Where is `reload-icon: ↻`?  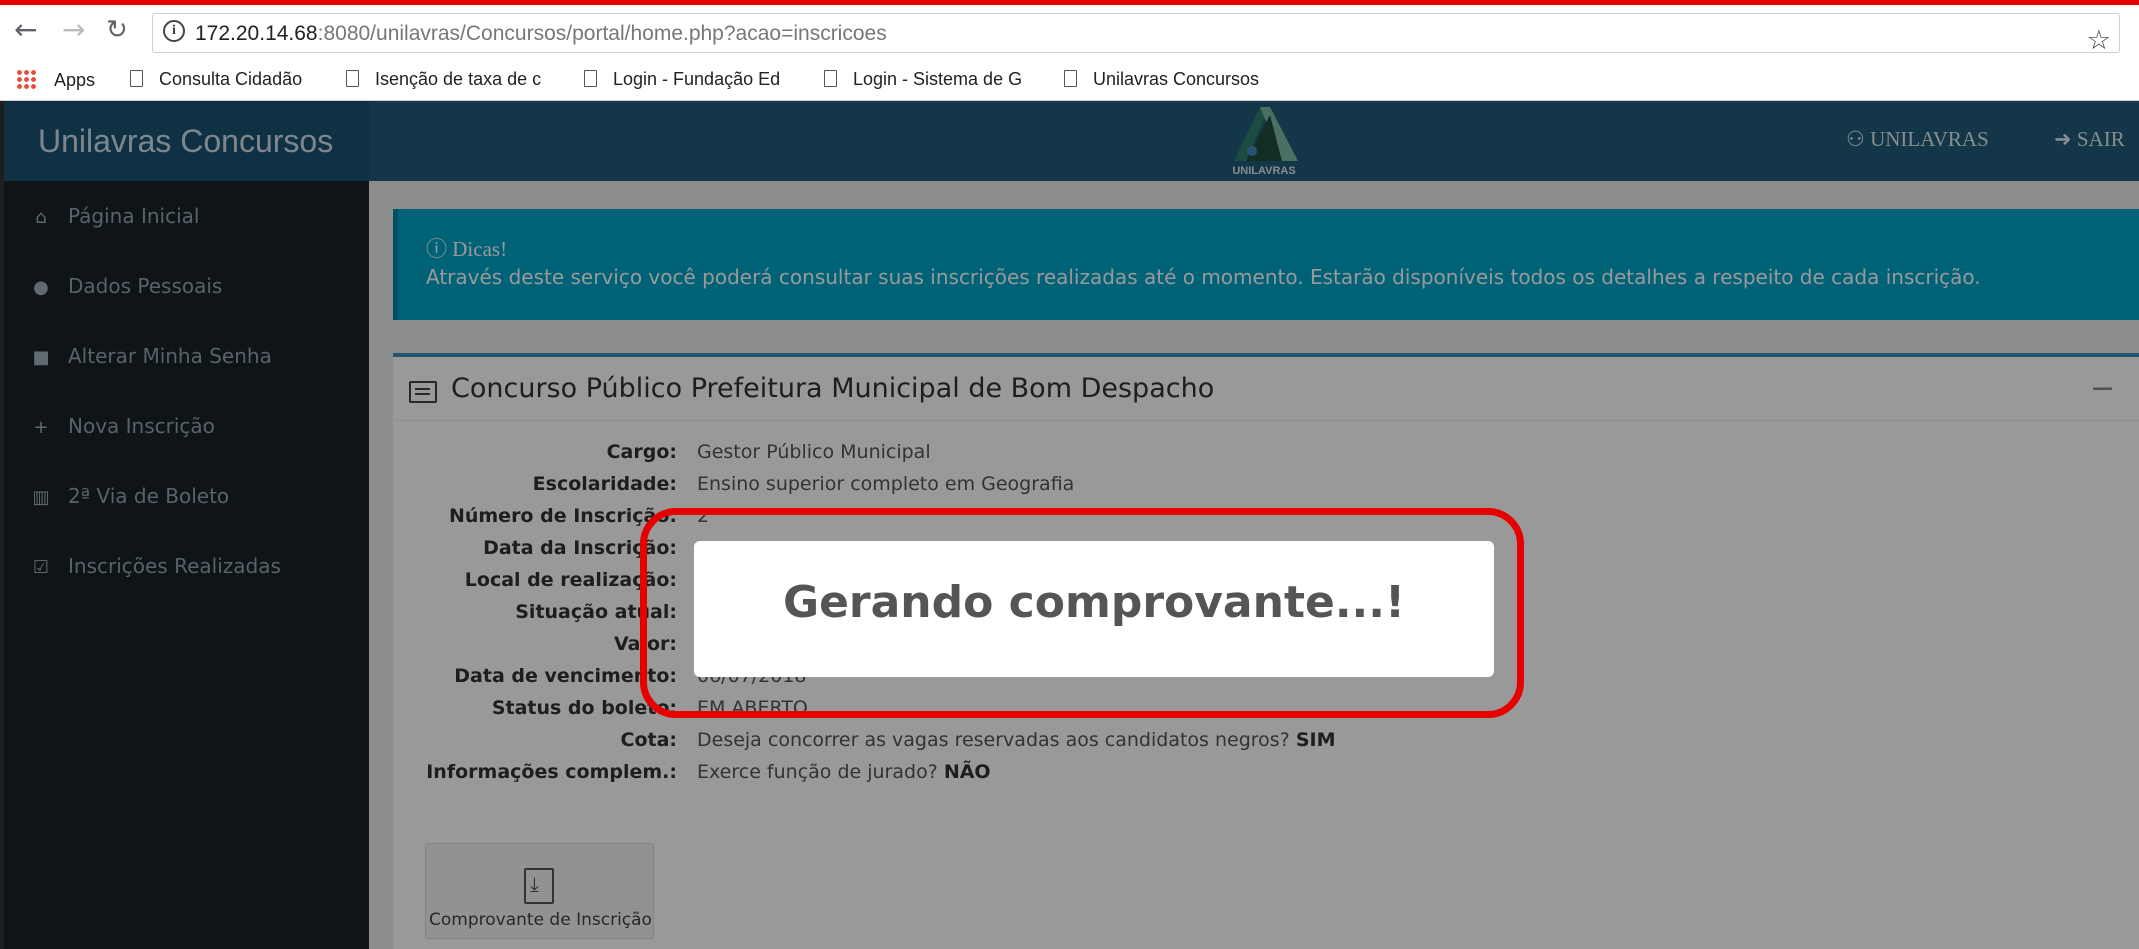
reload-icon: ↻ is located at coordinates (117, 30).